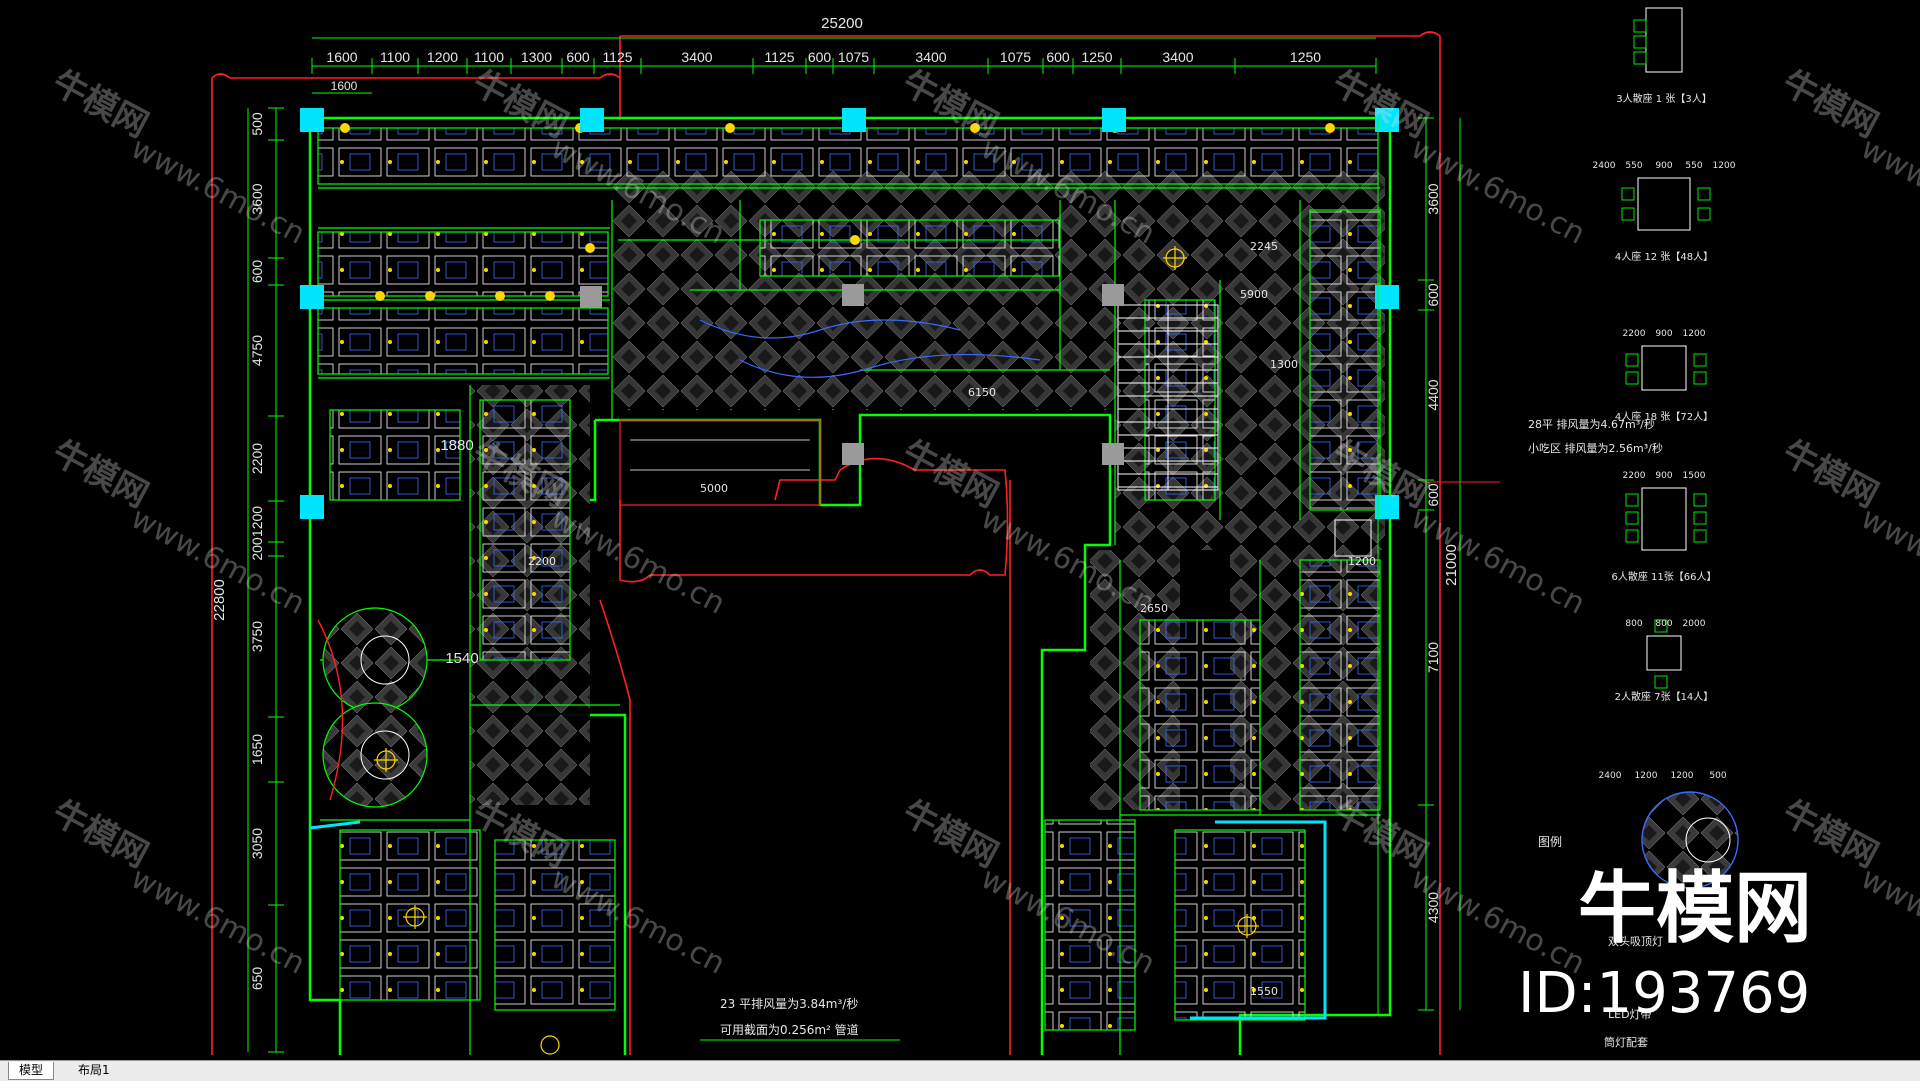 The width and height of the screenshot is (1920, 1081). I want to click on dim-sub-top: 1600, so click(344, 86).